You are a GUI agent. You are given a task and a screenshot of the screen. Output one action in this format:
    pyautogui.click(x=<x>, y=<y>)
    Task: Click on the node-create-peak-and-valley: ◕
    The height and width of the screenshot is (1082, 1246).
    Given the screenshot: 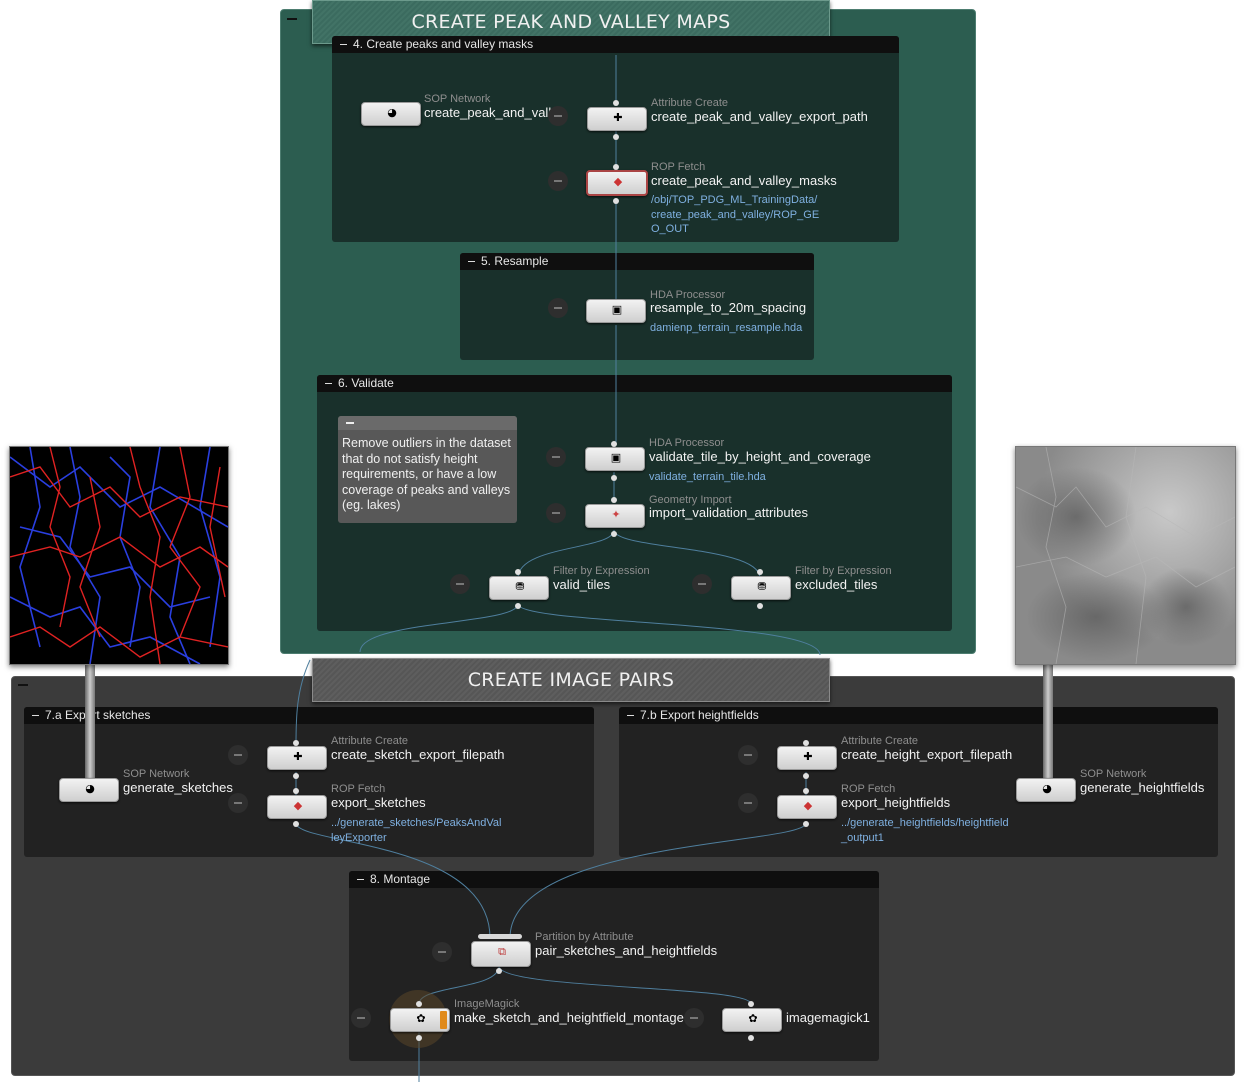 What is the action you would take?
    pyautogui.click(x=391, y=114)
    